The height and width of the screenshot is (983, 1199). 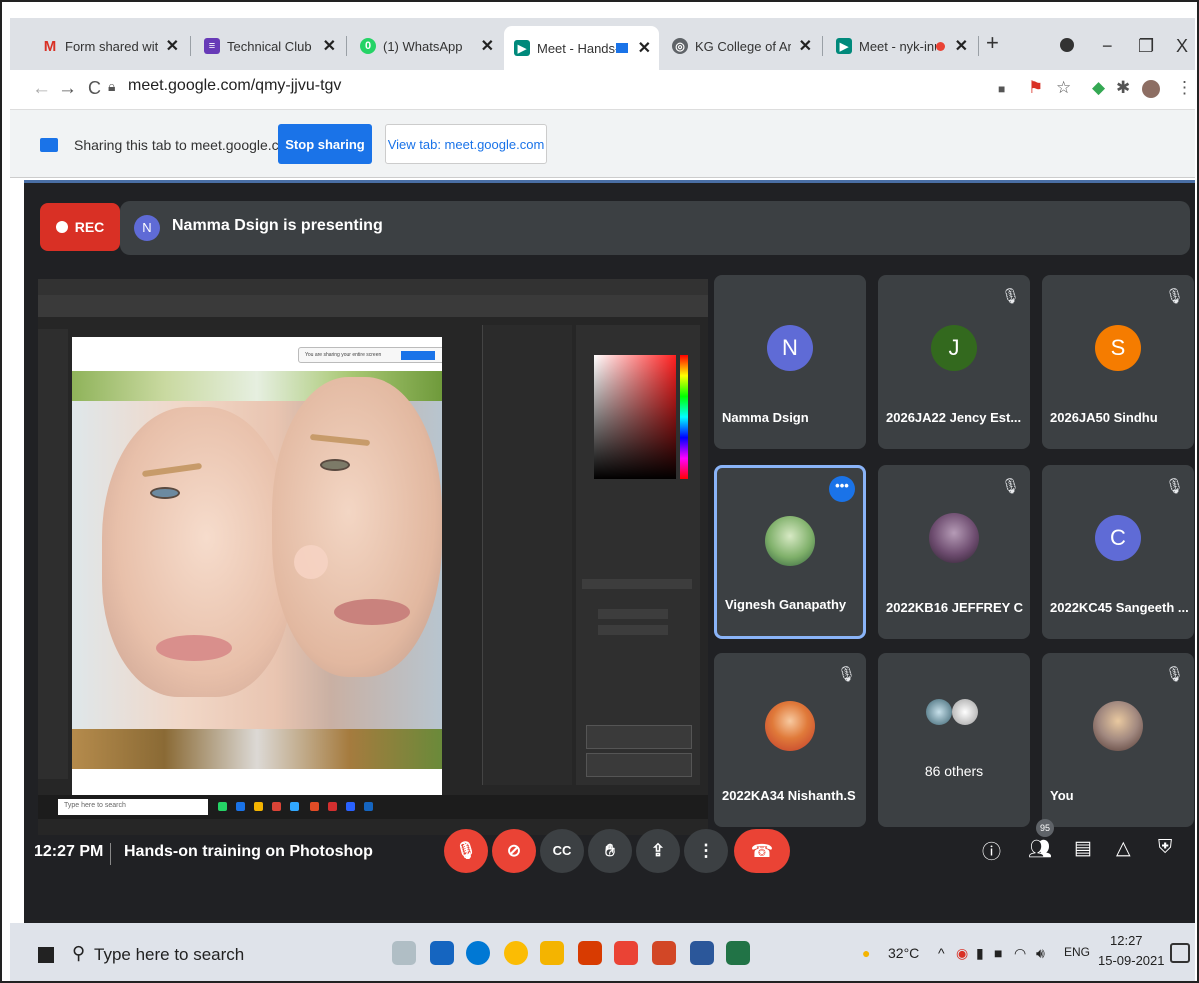 I want to click on language-indicator: ENG, so click(x=1077, y=952).